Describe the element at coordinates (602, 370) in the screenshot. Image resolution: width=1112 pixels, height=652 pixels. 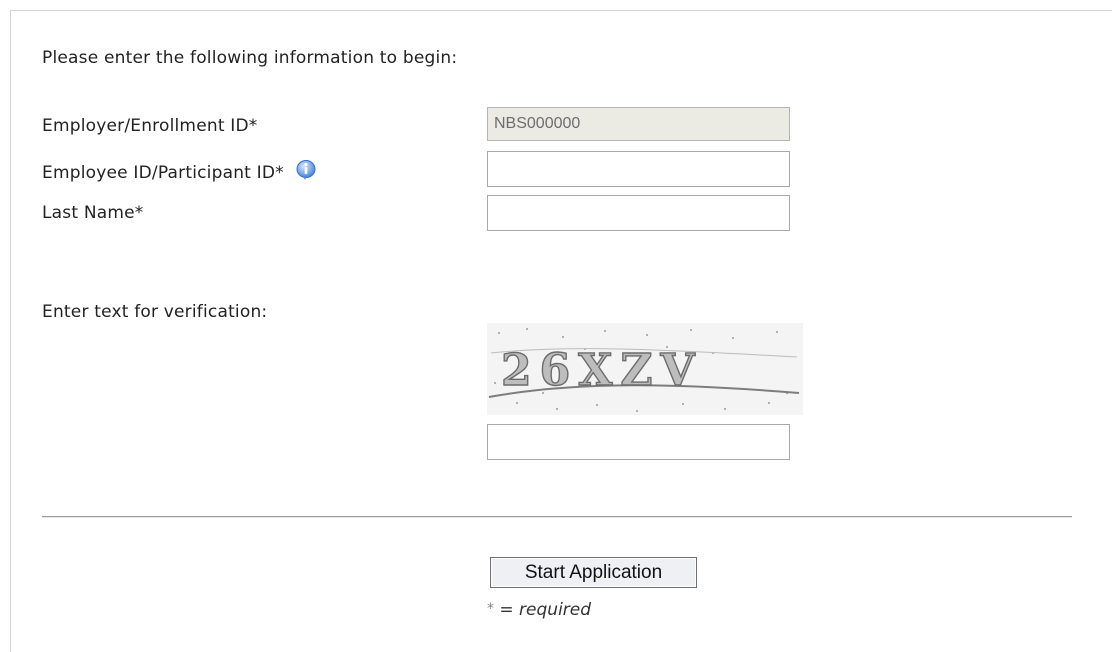
I see `captcha-text: 26XZV` at that location.